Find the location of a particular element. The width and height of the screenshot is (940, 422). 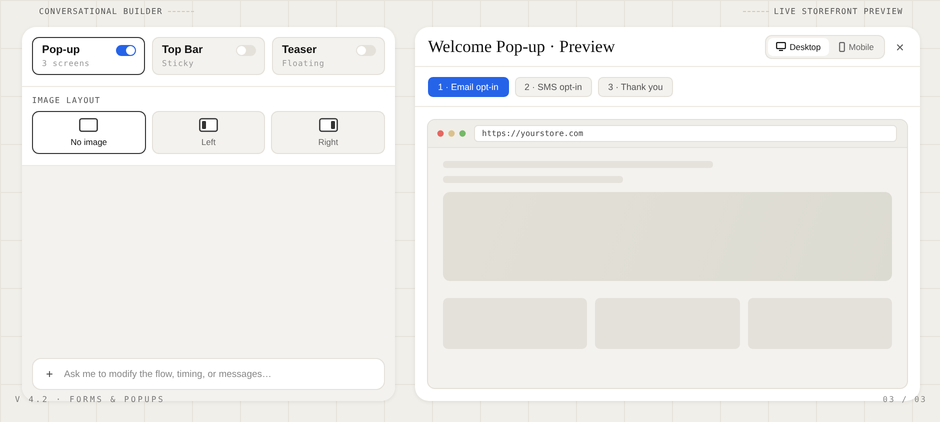

section-label: CONVERSATIONAL BUILDER is located at coordinates (101, 11).